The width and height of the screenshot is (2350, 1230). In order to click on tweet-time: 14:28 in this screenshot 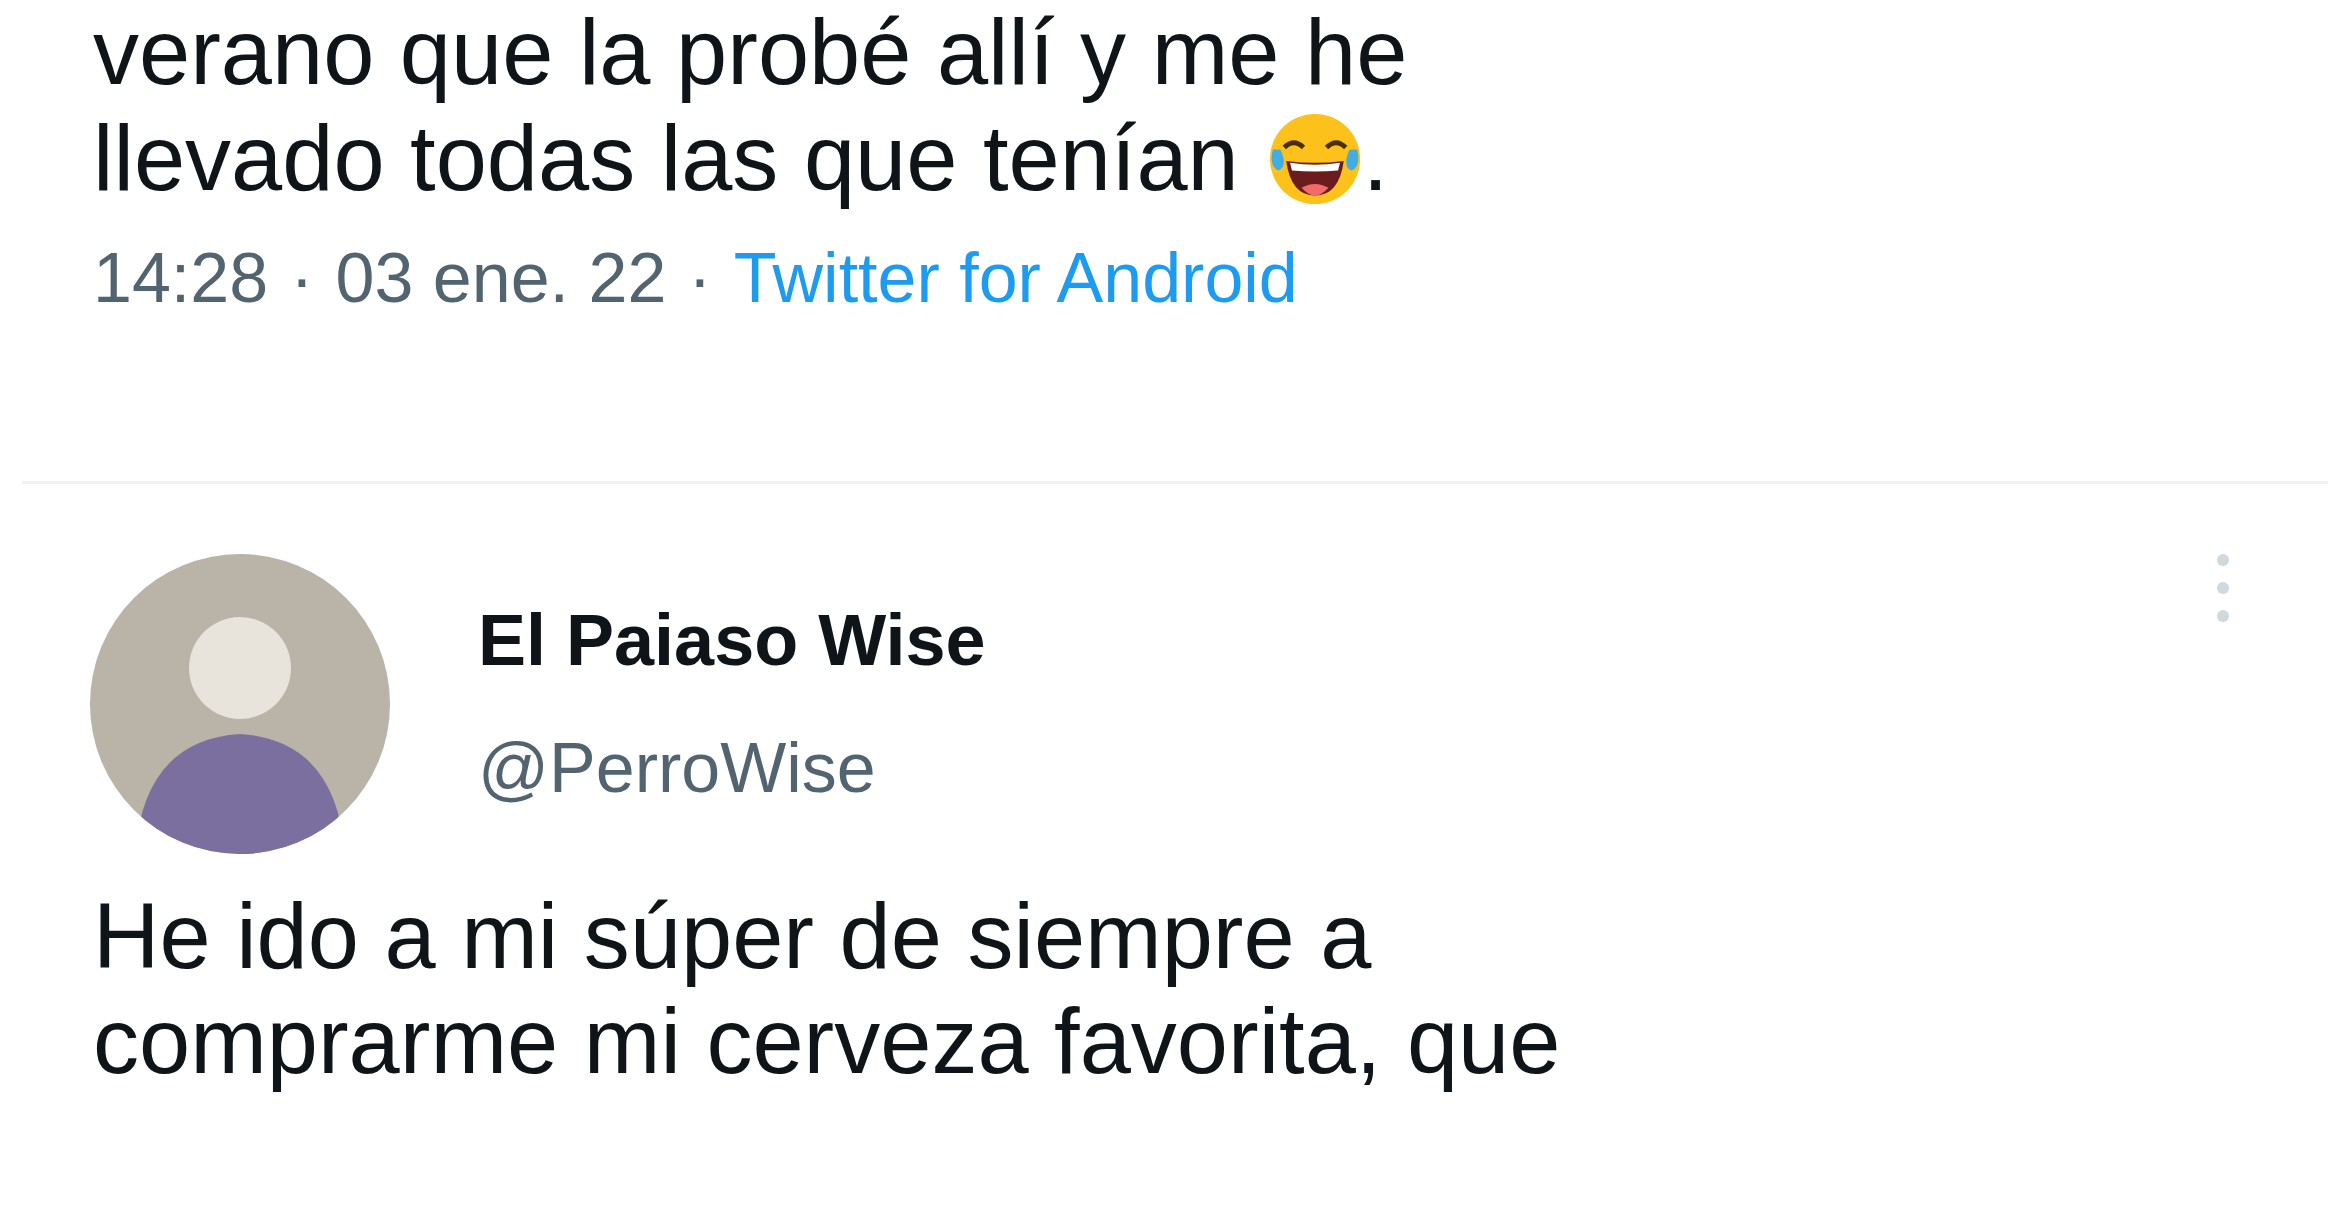, I will do `click(181, 278)`.